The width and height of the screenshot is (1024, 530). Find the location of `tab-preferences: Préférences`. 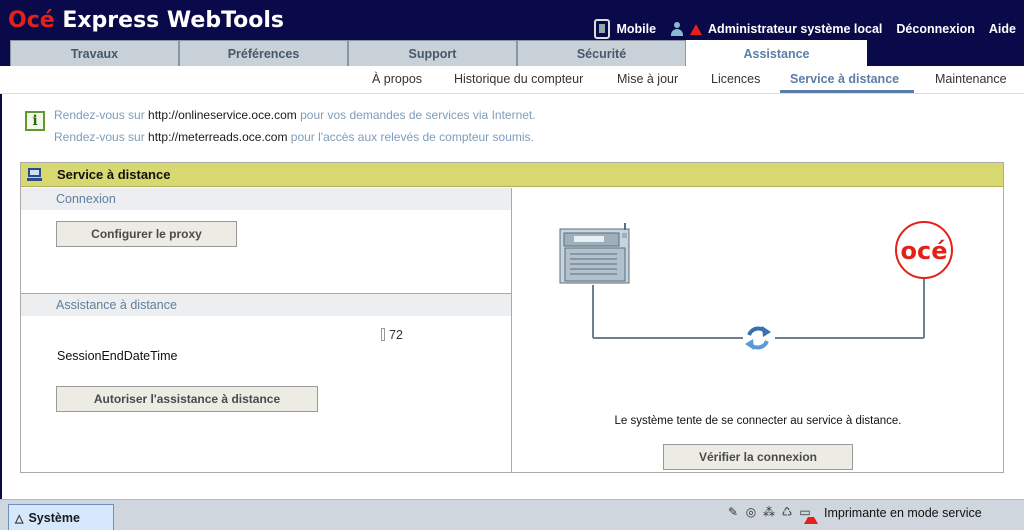

tab-preferences: Préférences is located at coordinates (263, 53).